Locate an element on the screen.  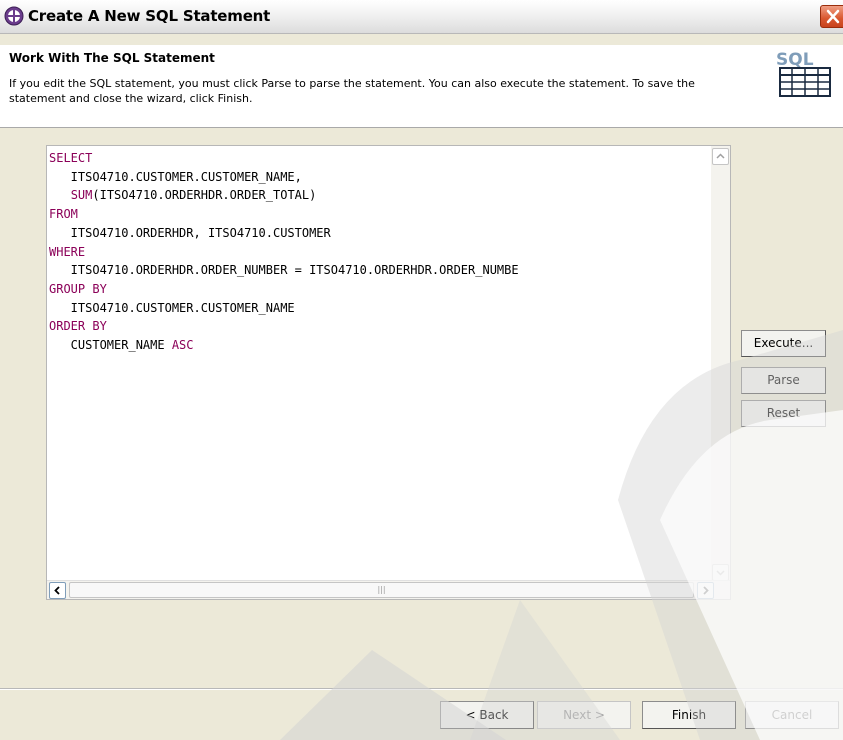
chevron-right-icon is located at coordinates (706, 590).